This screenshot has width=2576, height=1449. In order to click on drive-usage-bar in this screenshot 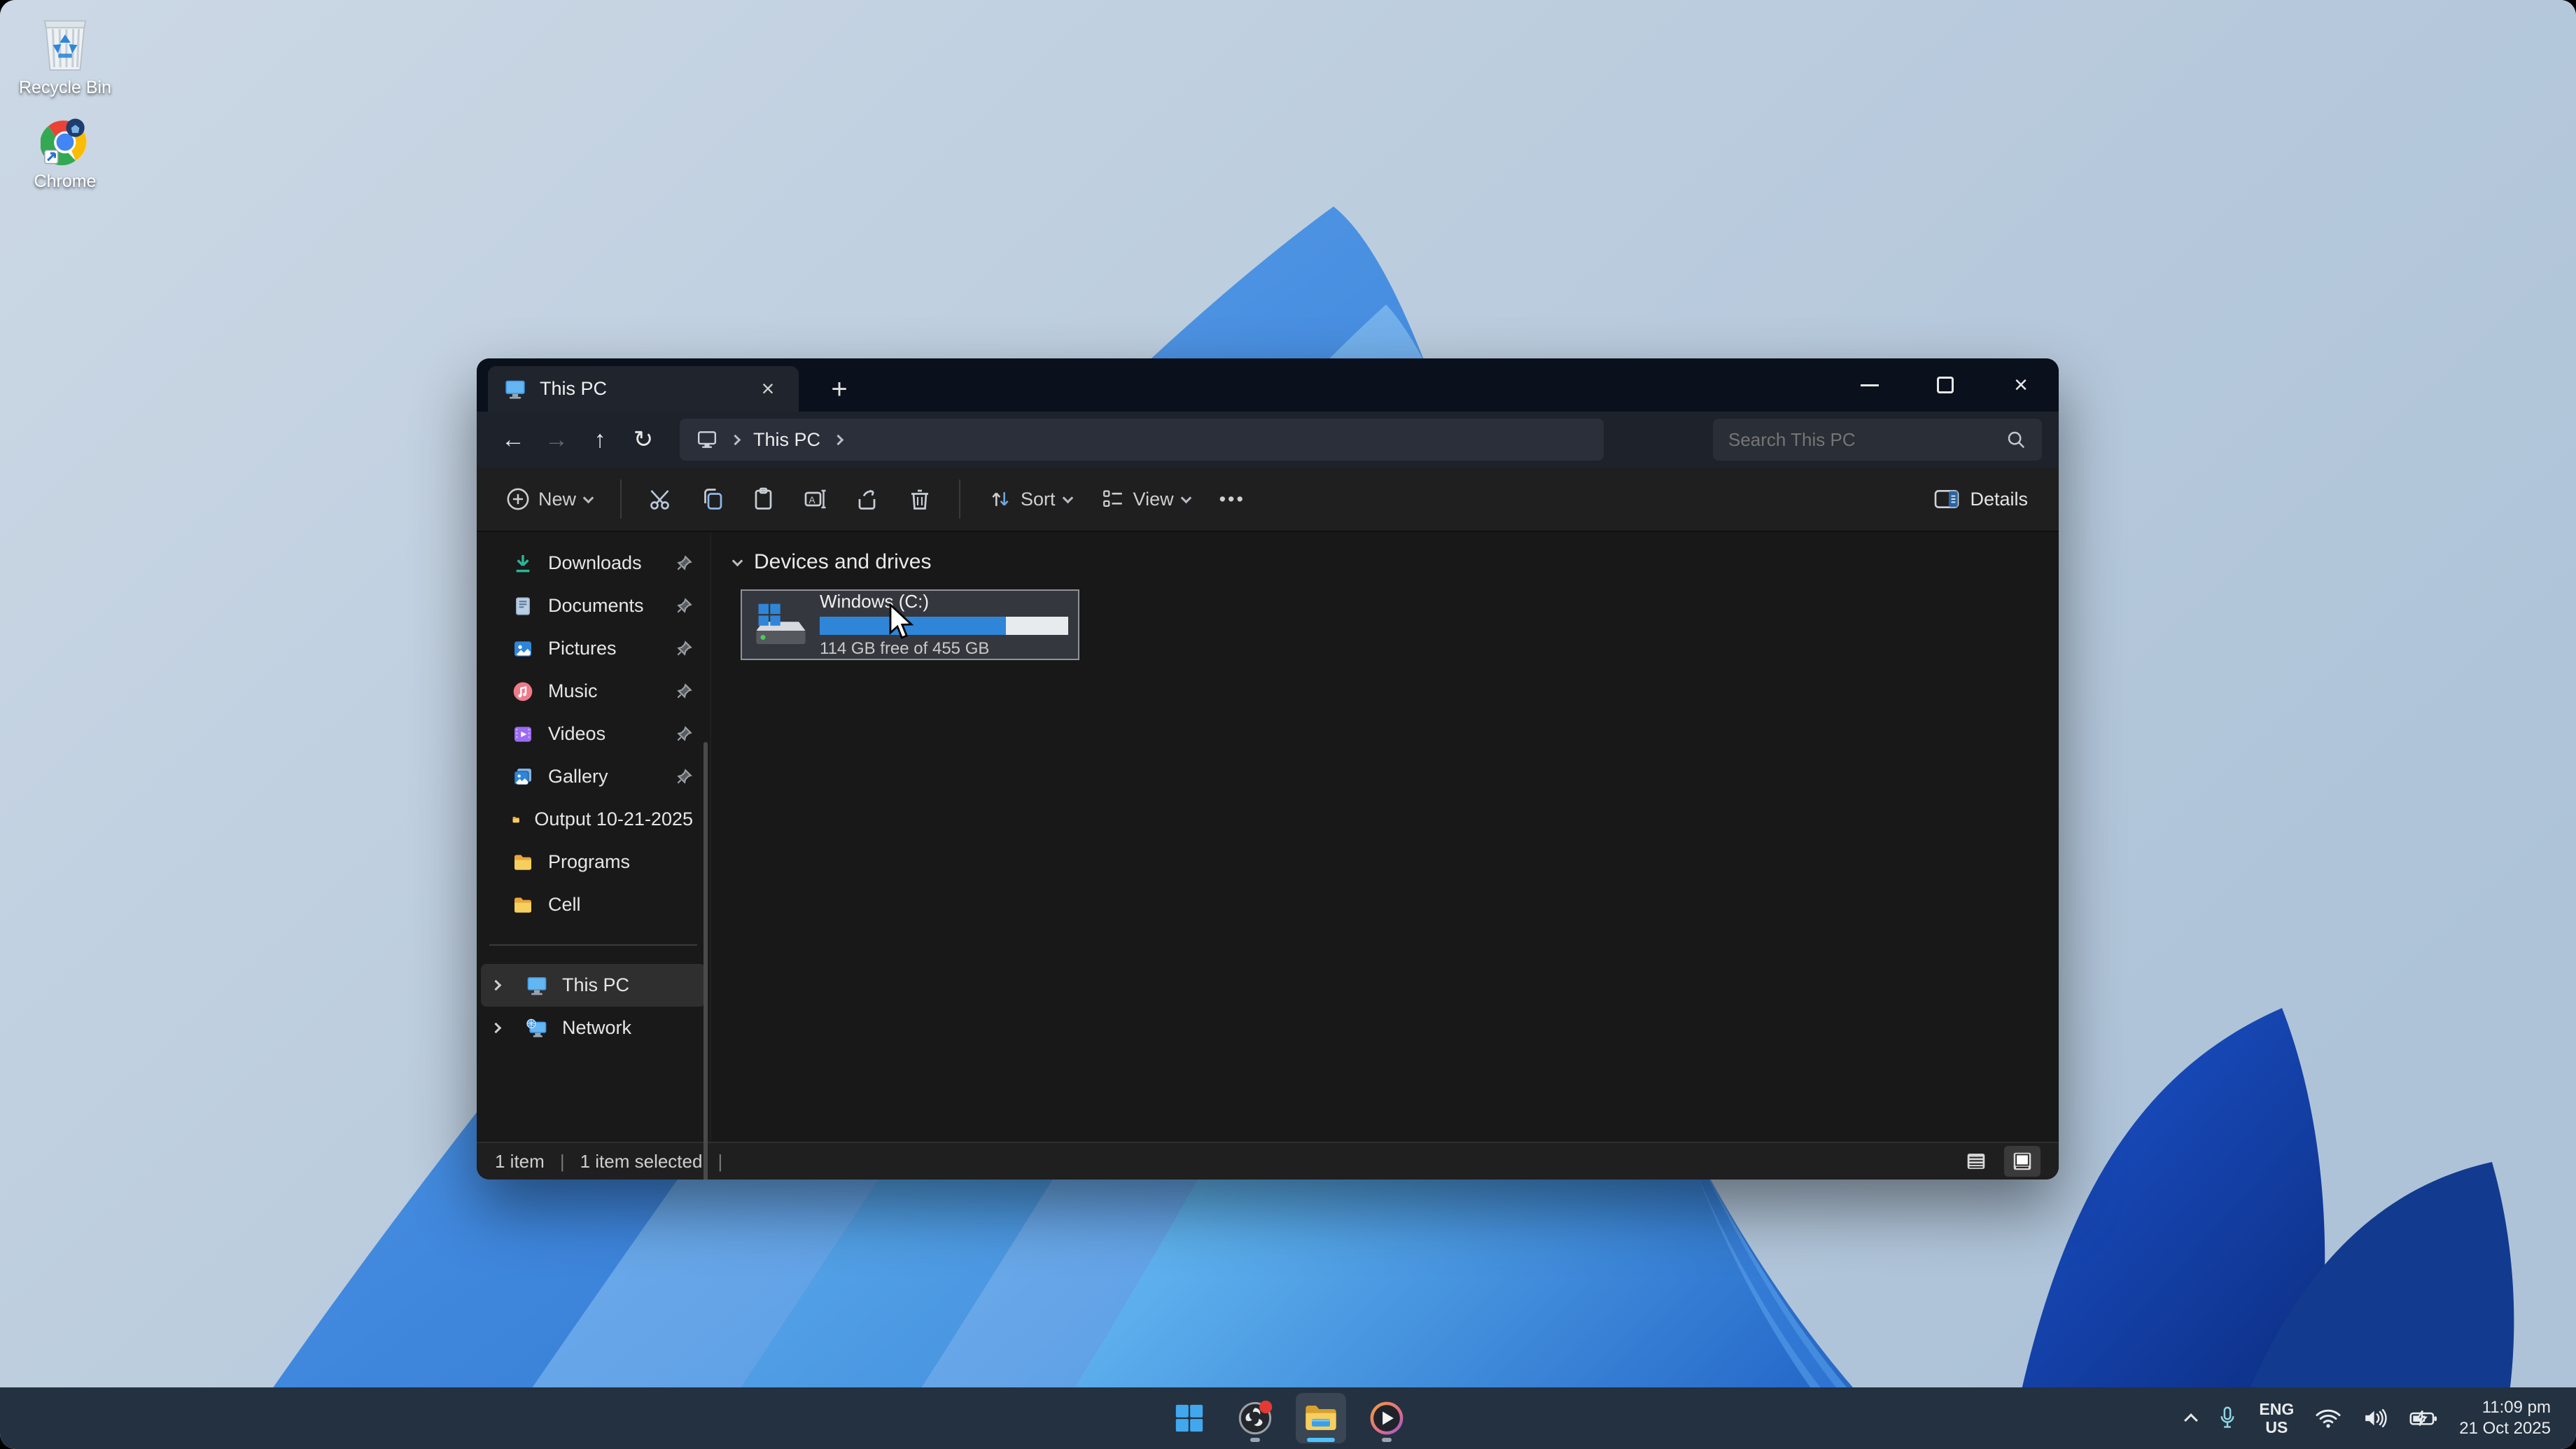, I will do `click(944, 626)`.